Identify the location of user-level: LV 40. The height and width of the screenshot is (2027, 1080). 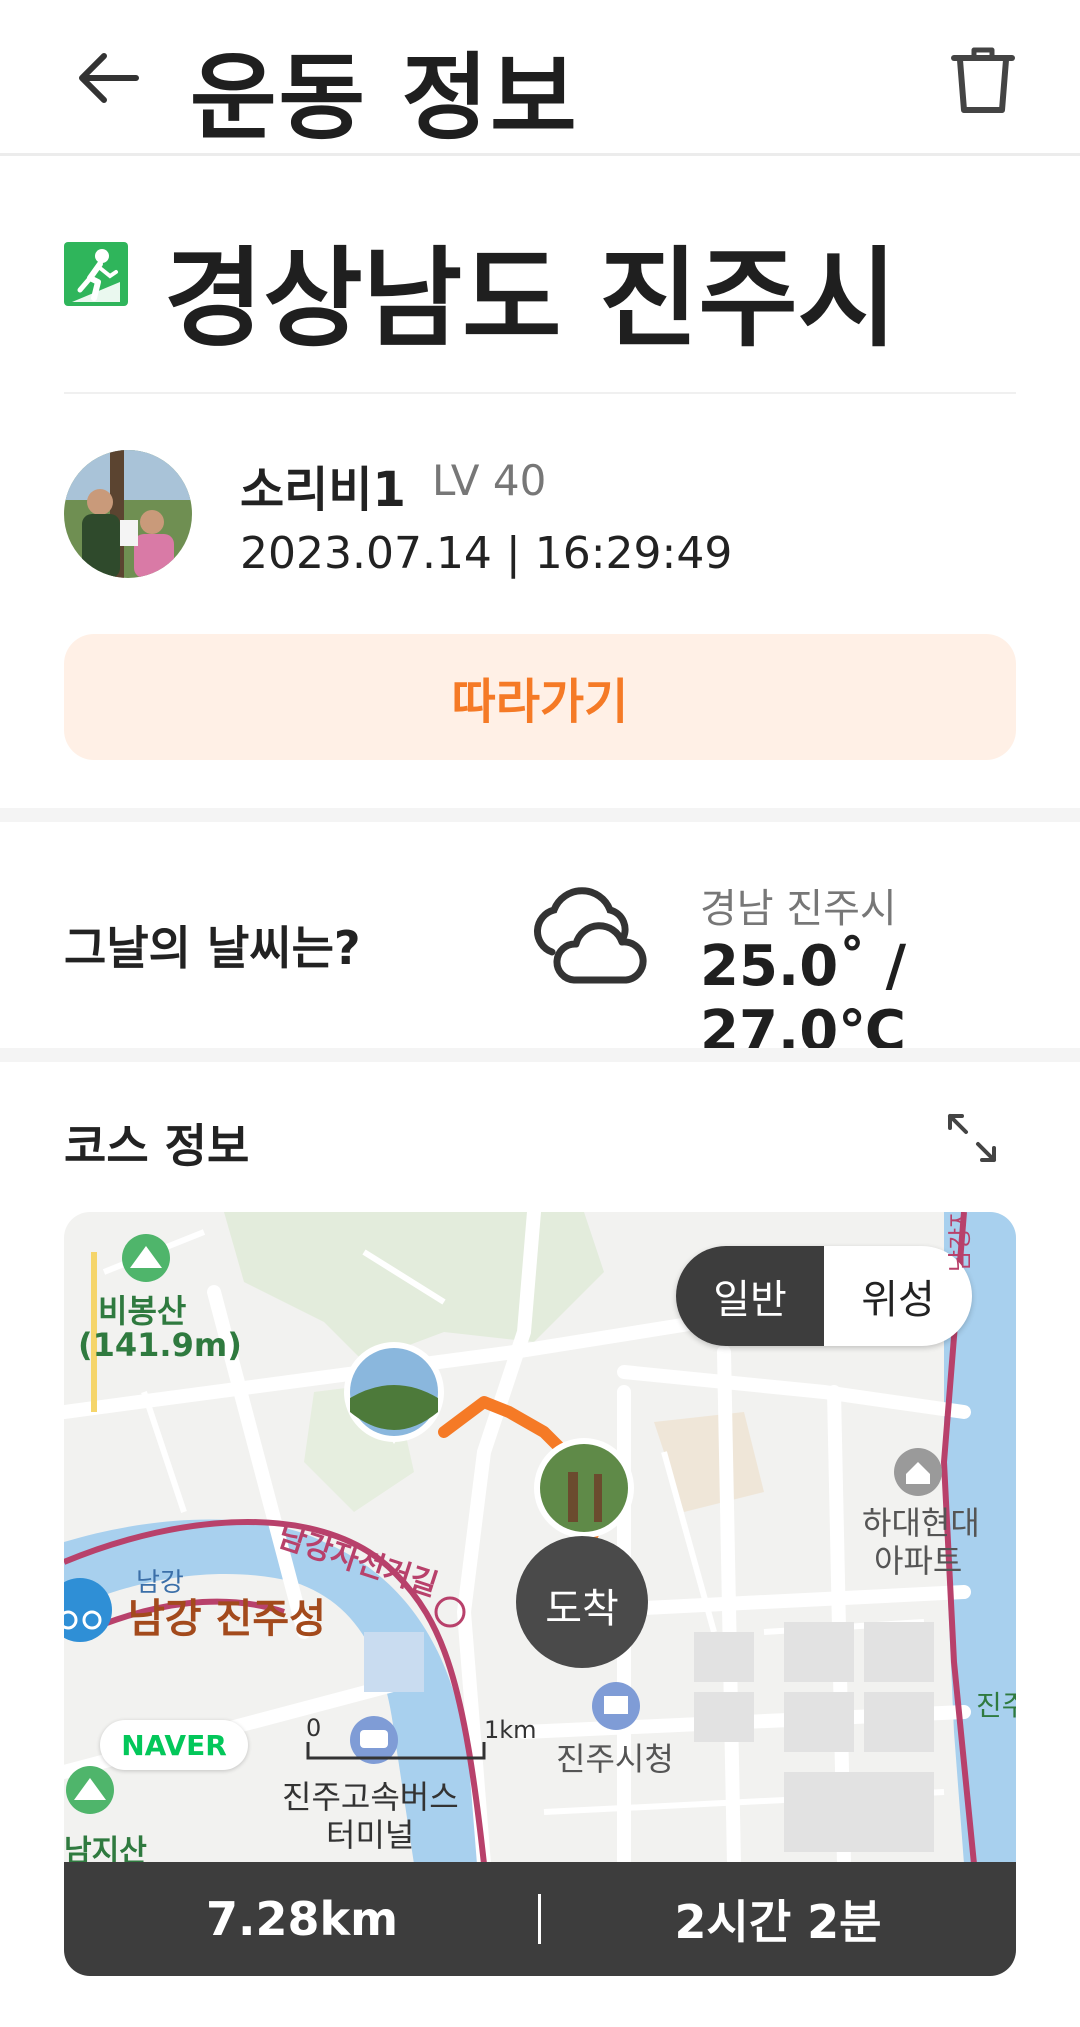
(489, 480).